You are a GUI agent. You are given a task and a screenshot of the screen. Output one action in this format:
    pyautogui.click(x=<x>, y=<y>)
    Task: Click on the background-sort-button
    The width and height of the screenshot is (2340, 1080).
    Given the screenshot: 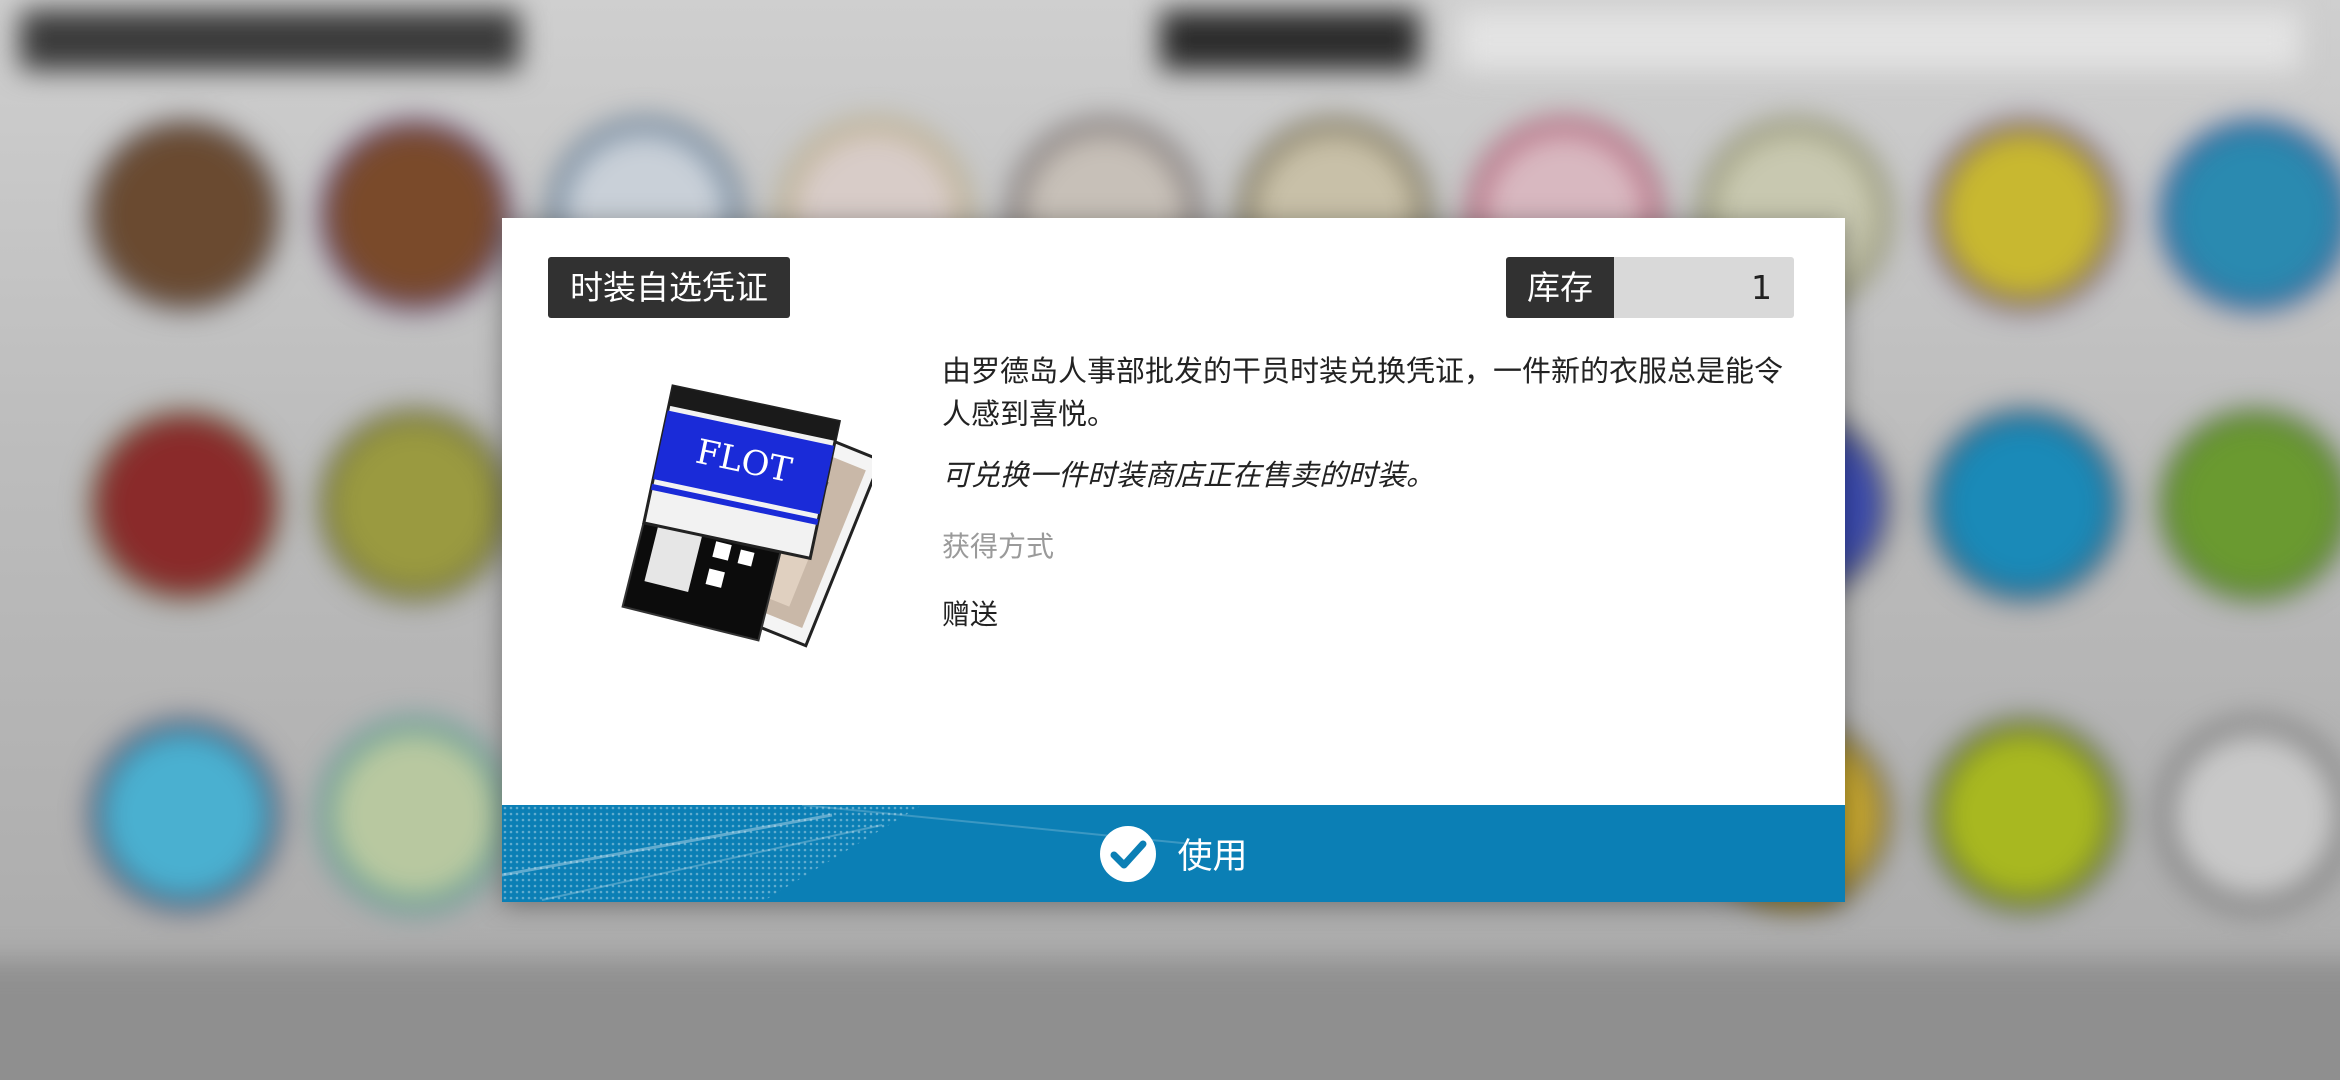 What is the action you would take?
    pyautogui.click(x=1290, y=40)
    